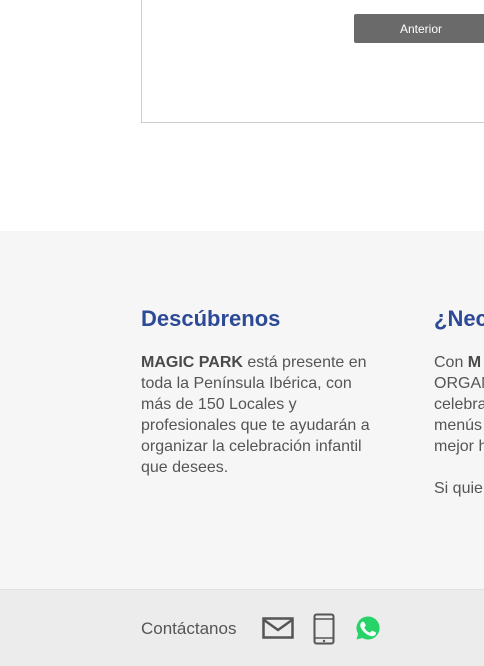 Image resolution: width=484 pixels, height=666 pixels. Describe the element at coordinates (242, 627) in the screenshot. I see `contact-bar: Contáctanos` at that location.